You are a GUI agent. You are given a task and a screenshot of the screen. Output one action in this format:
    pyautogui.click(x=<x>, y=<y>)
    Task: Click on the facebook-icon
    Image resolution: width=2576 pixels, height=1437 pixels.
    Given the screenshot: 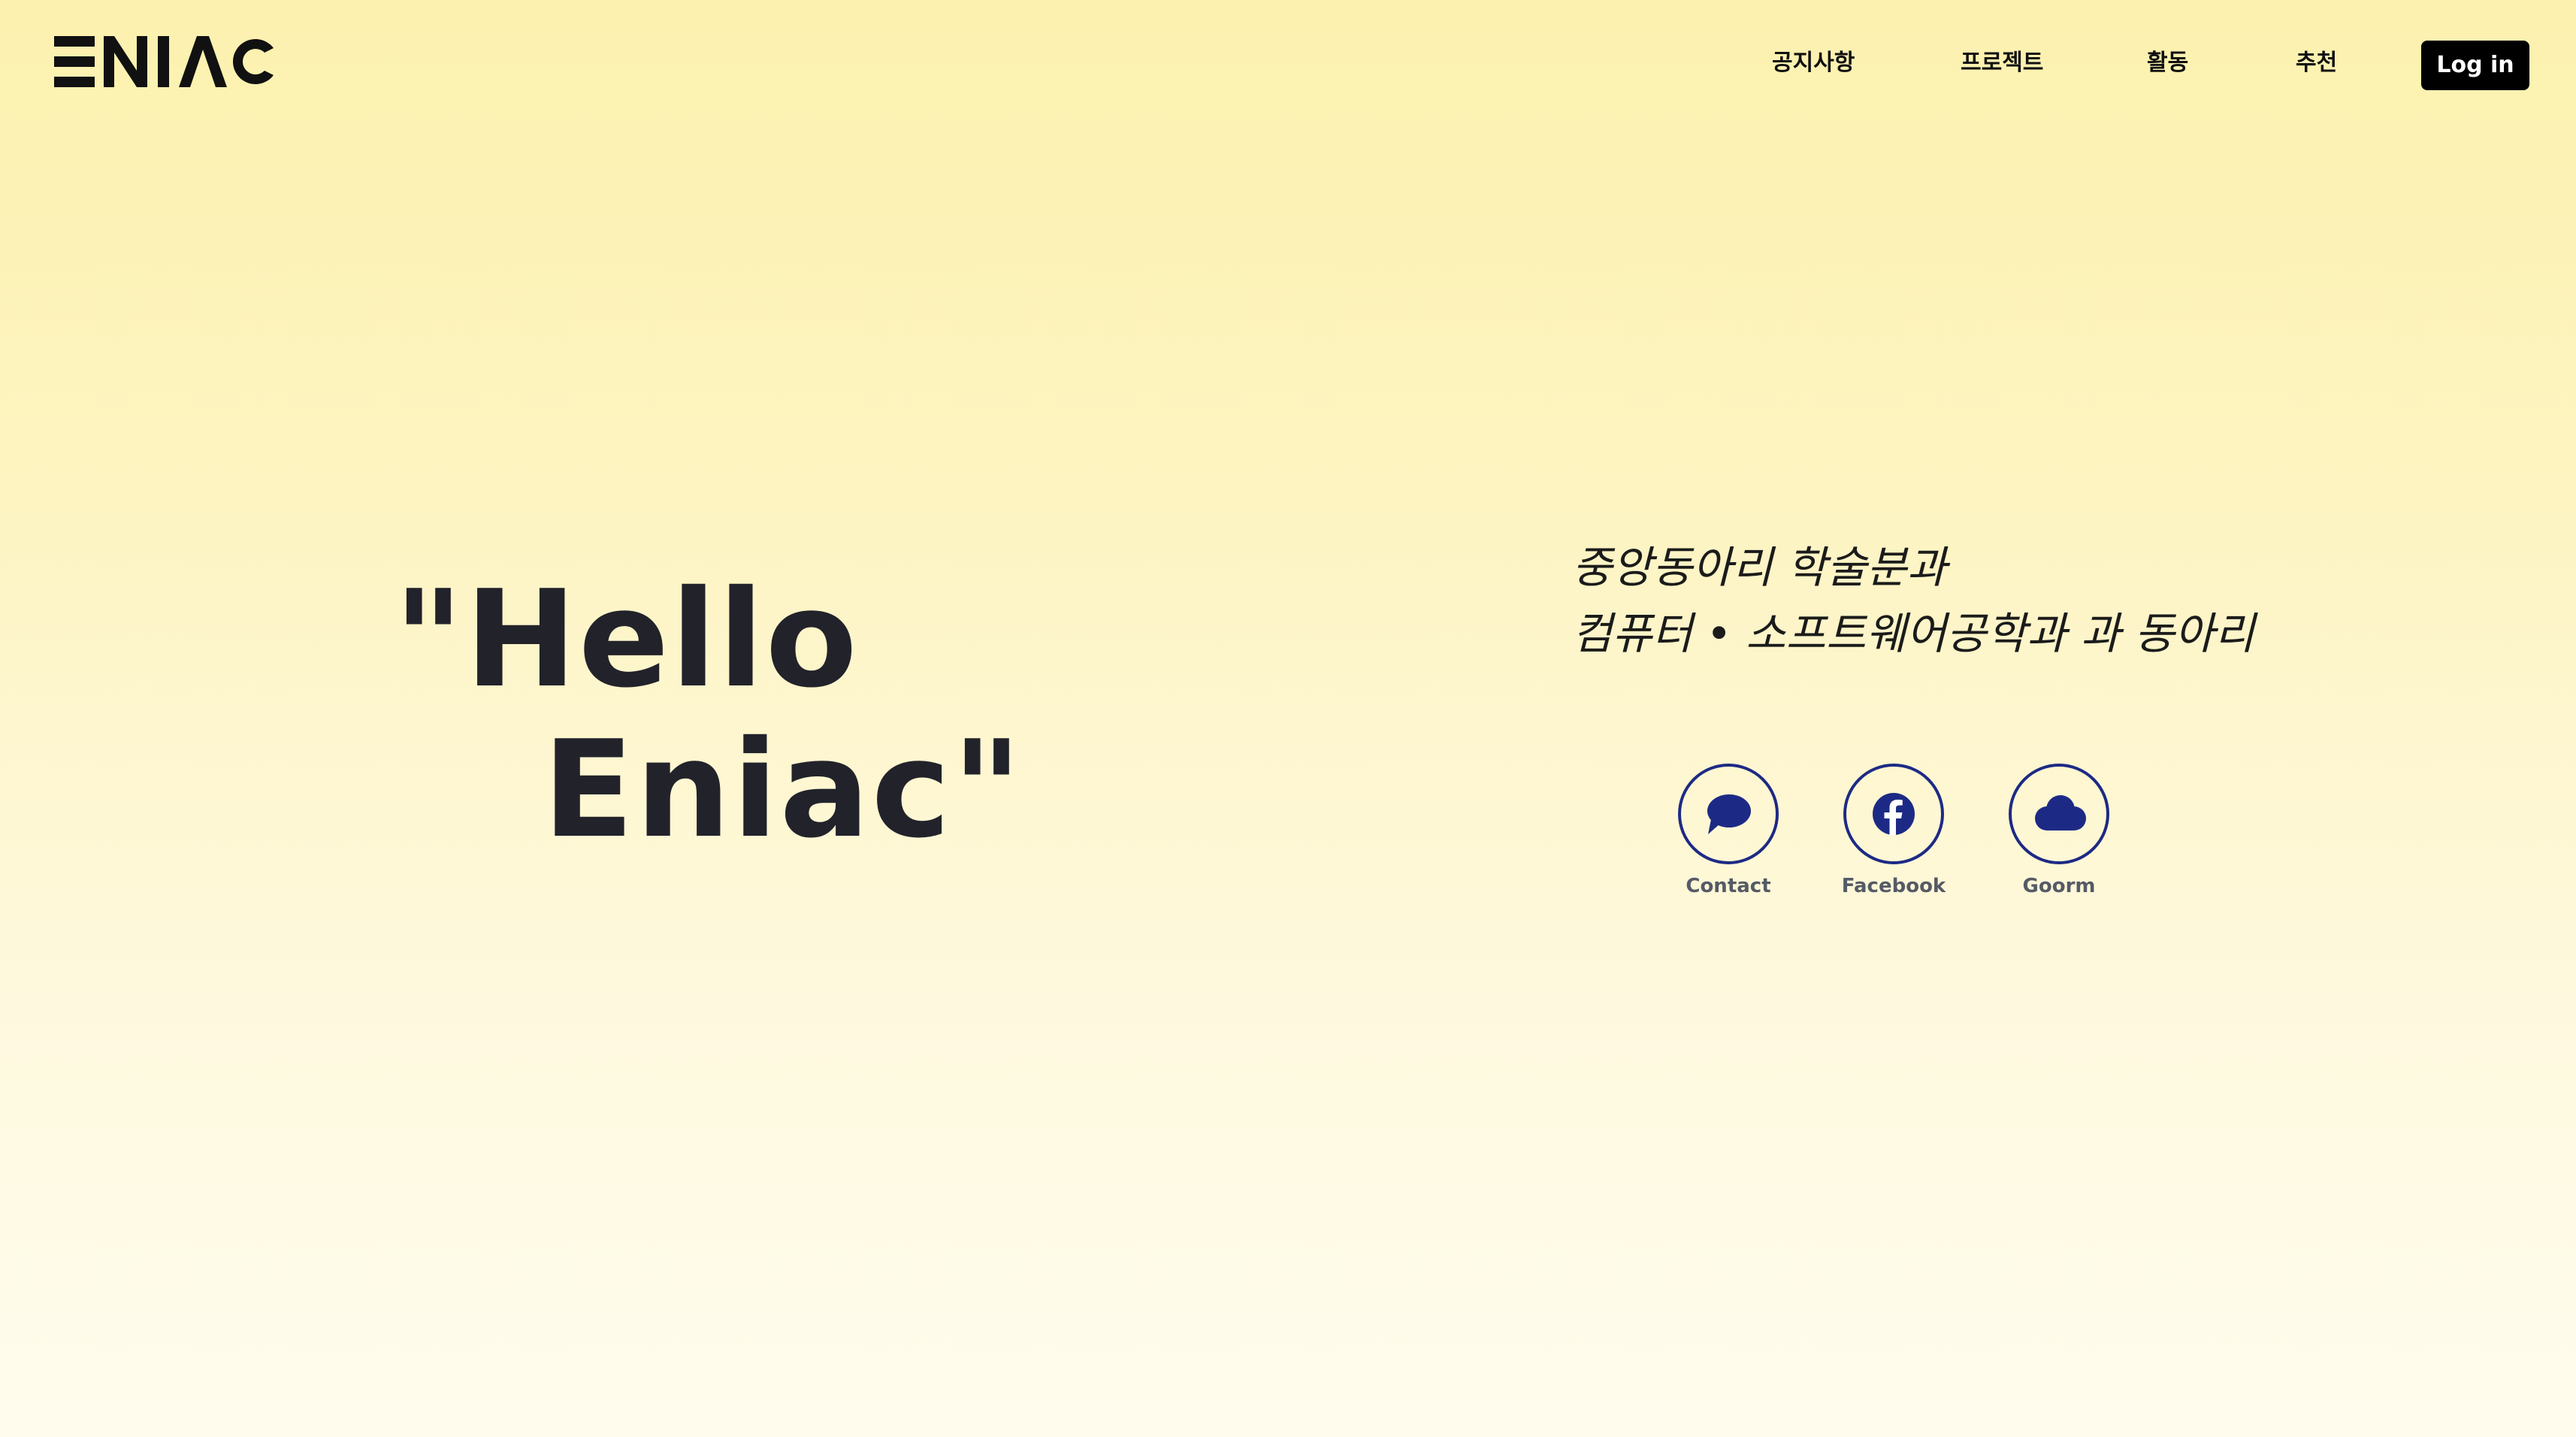 What is the action you would take?
    pyautogui.click(x=1894, y=814)
    